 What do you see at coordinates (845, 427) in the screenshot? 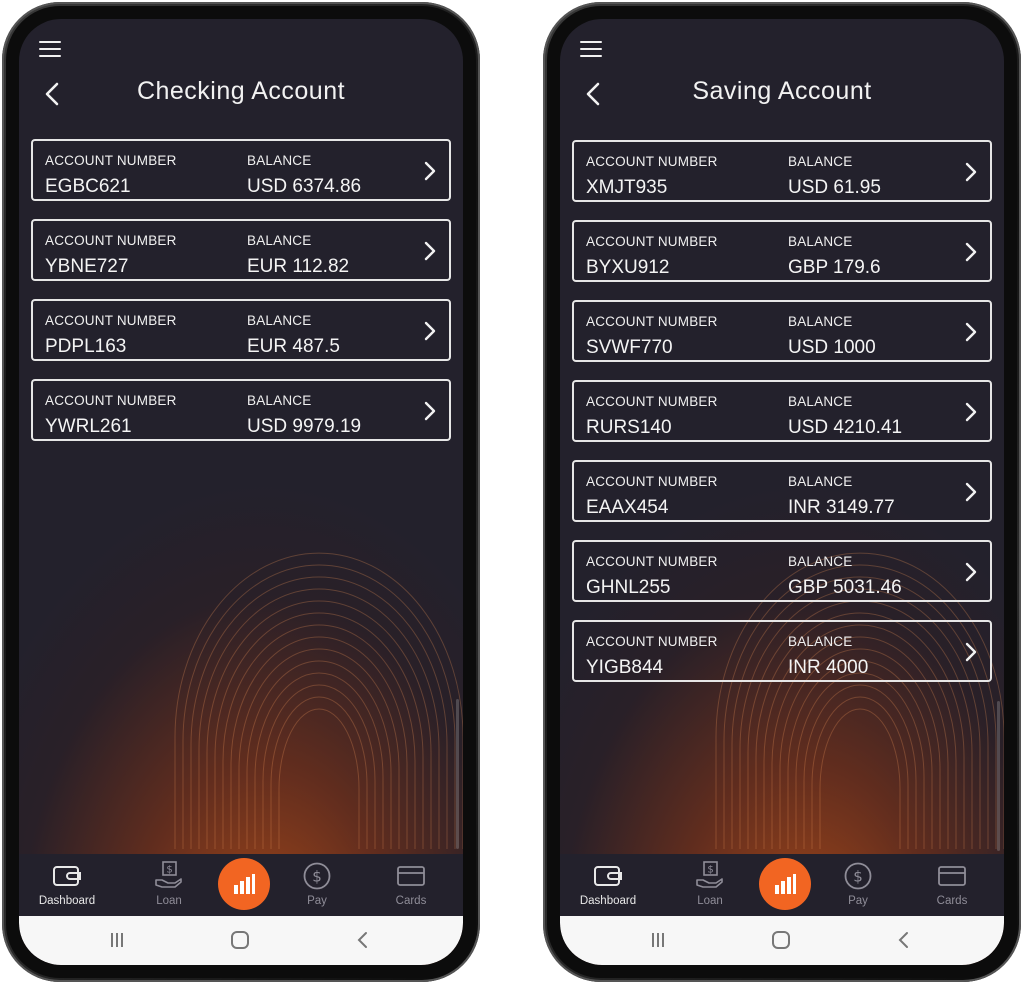
I see `balance-value: USD 4210.41` at bounding box center [845, 427].